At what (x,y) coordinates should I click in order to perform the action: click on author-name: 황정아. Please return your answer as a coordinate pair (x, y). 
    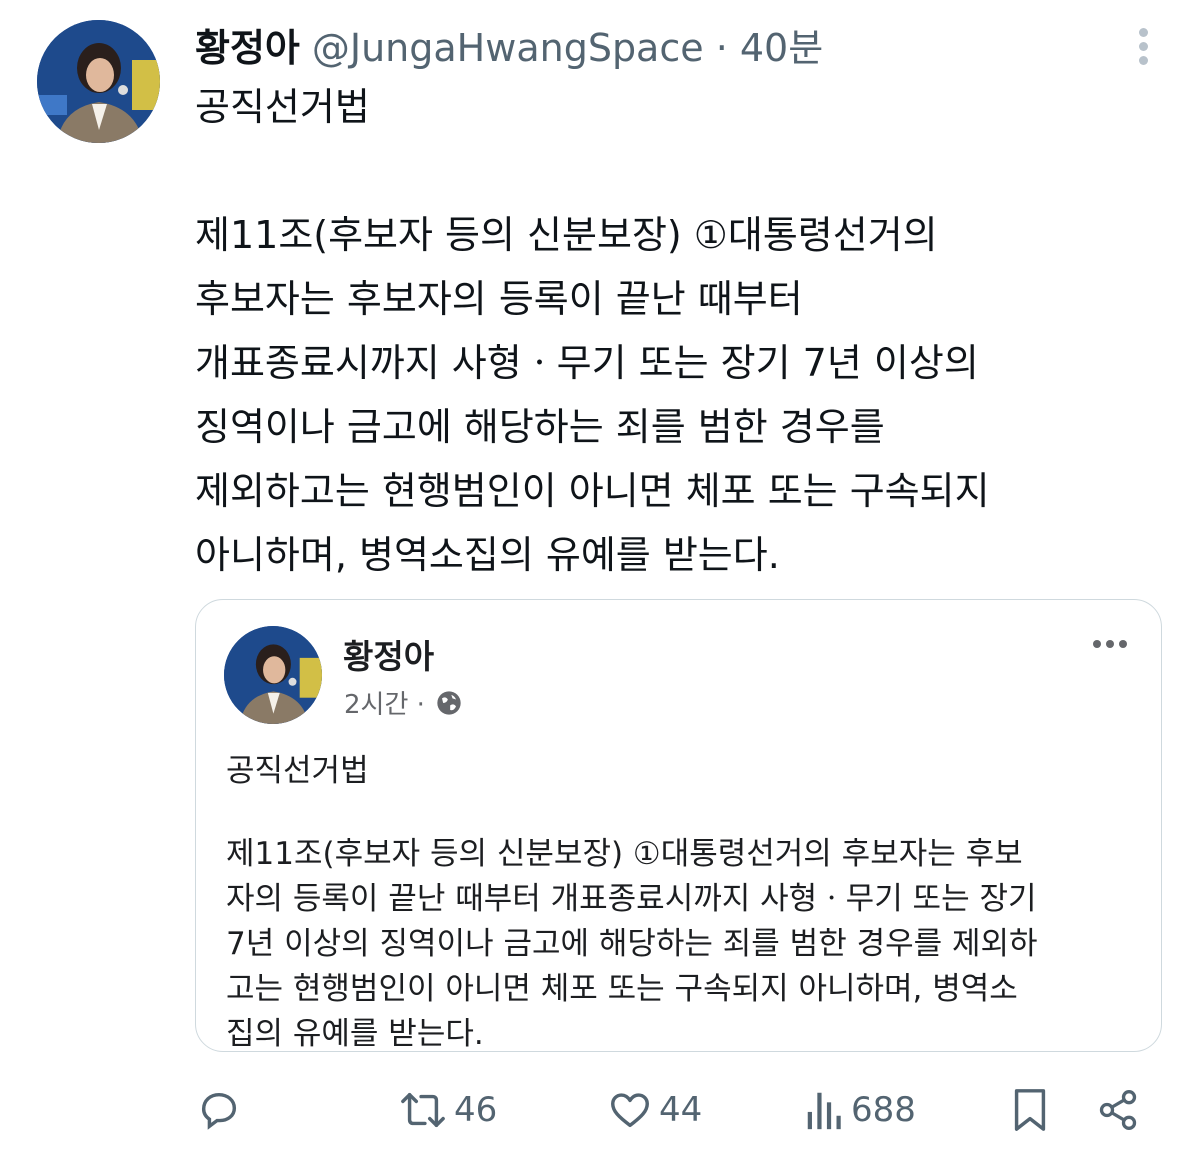
    Looking at the image, I should click on (247, 44).